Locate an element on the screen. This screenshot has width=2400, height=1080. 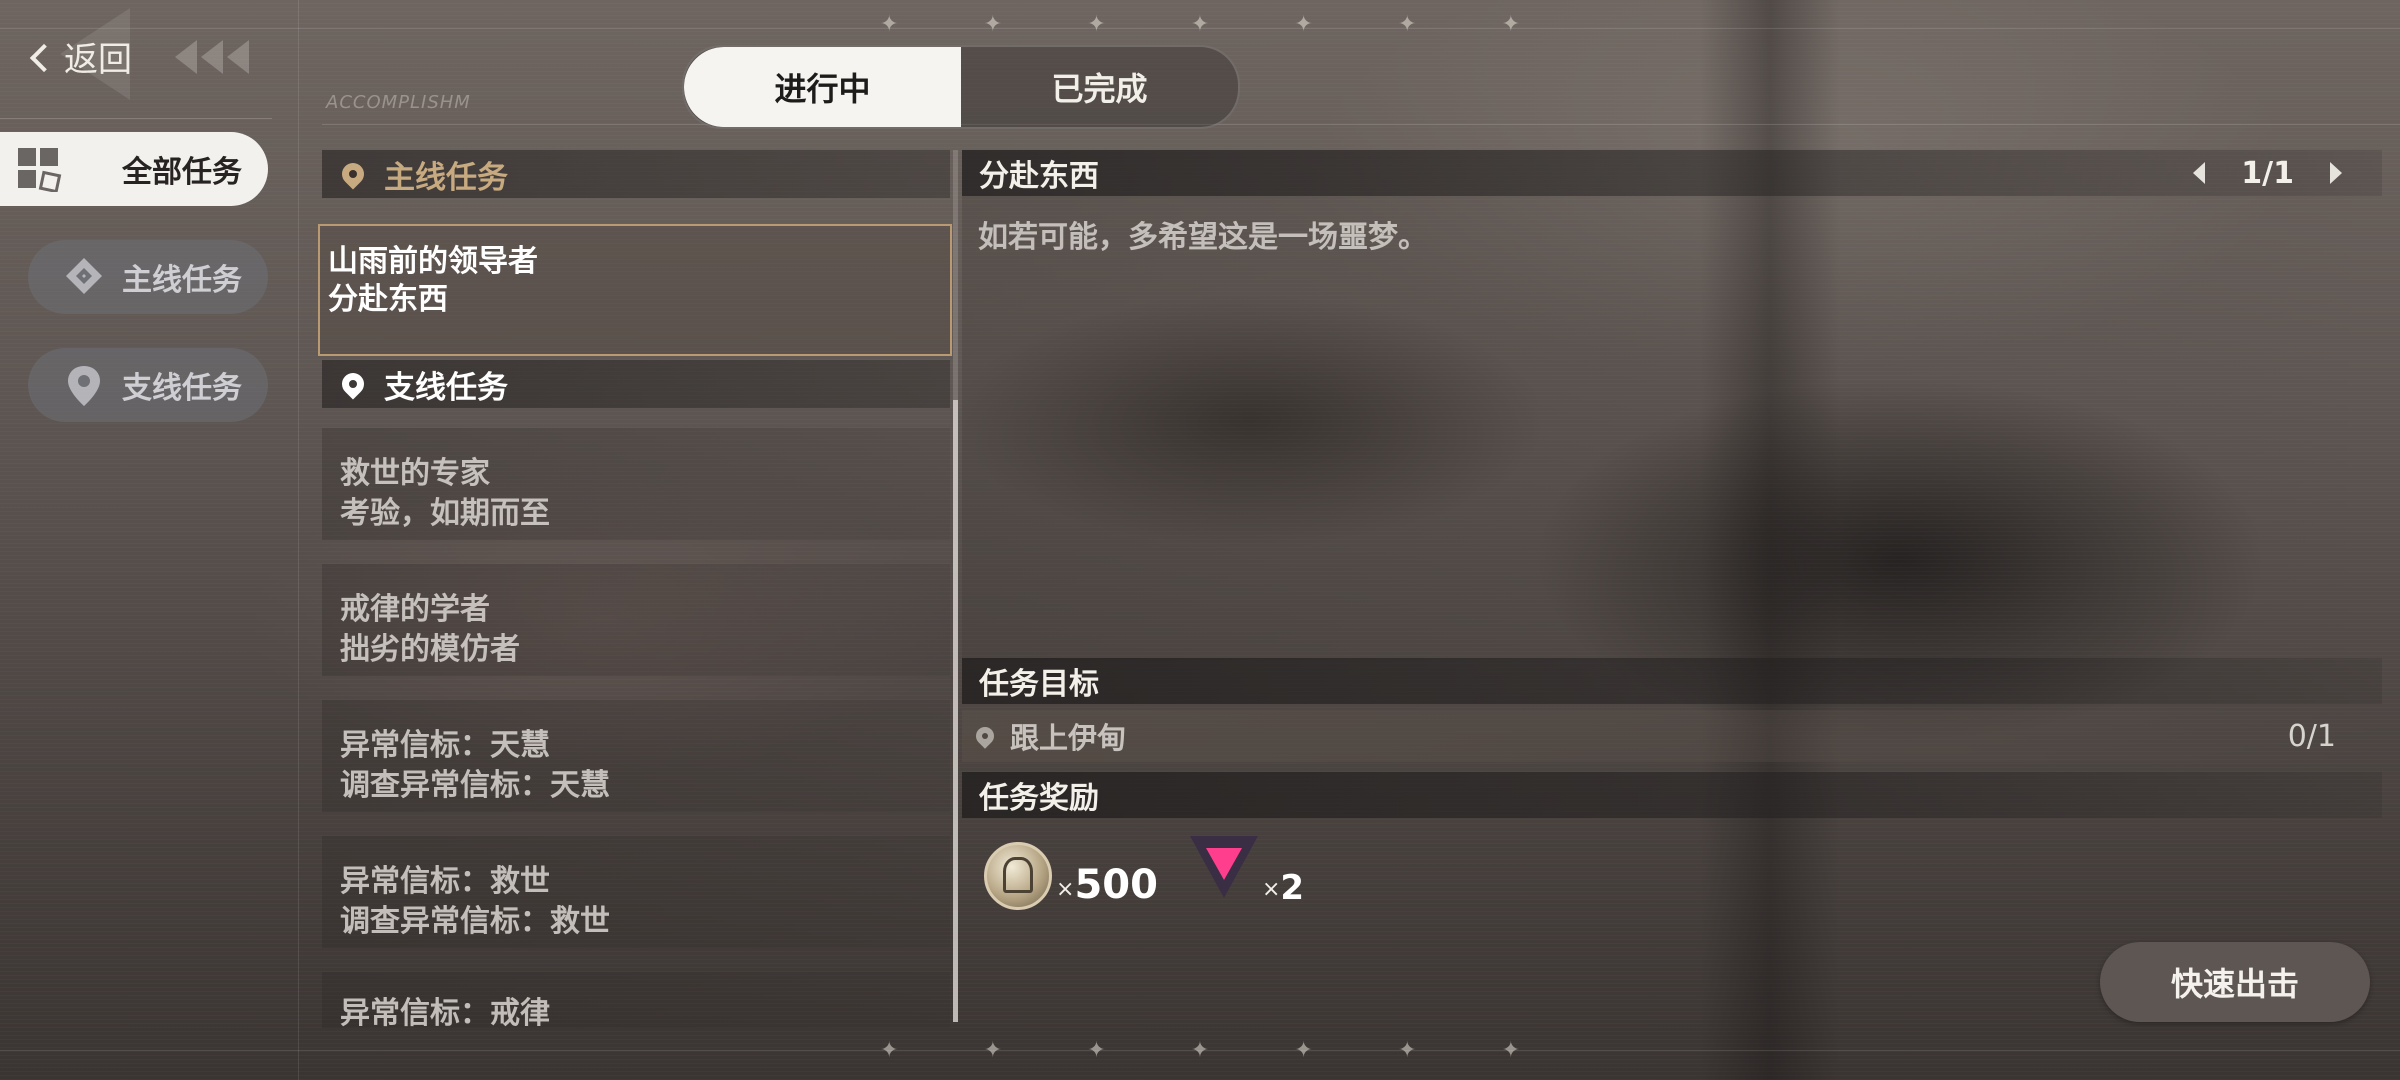
tab-completed: 已完成 is located at coordinates (1099, 87).